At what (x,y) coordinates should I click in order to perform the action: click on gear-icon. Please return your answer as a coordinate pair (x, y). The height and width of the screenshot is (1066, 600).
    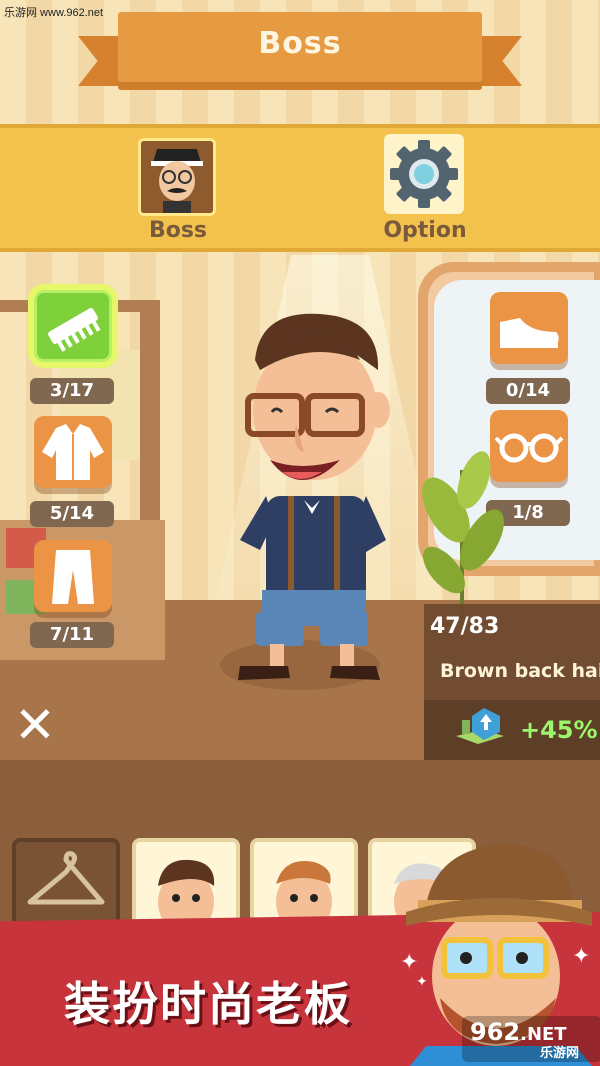
    Looking at the image, I should click on (424, 174).